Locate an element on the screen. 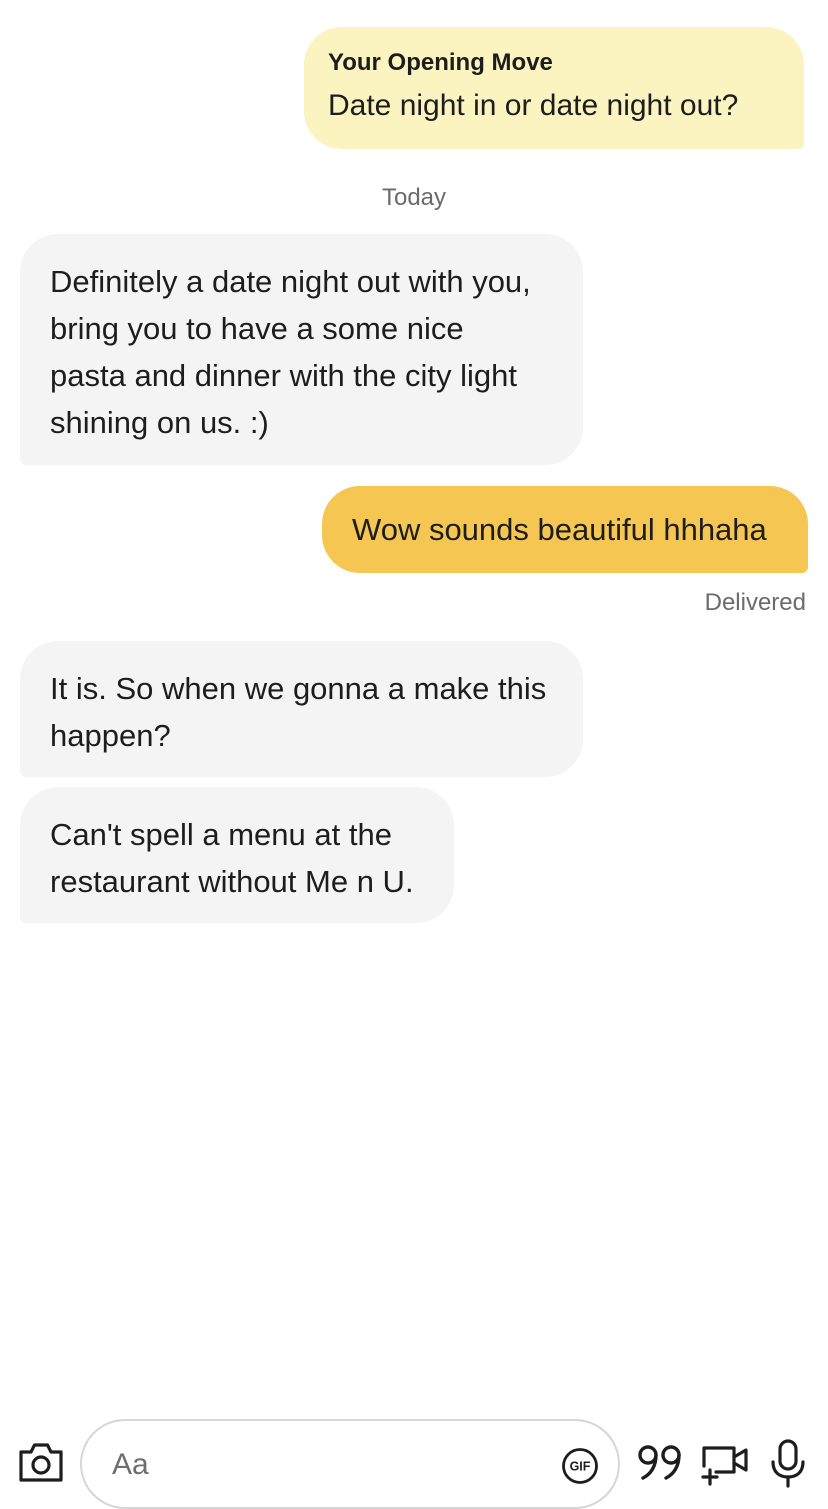  message-input is located at coordinates (327, 1465).